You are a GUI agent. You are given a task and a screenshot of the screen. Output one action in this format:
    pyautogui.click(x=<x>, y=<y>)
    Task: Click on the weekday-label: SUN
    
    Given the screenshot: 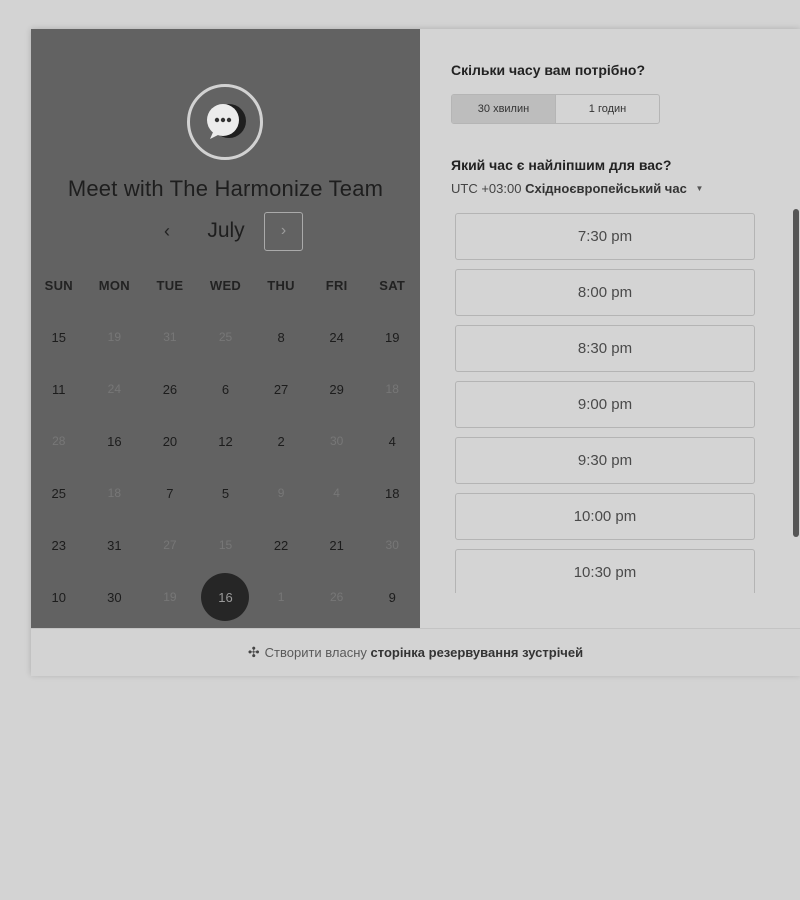 What is the action you would take?
    pyautogui.click(x=58, y=285)
    